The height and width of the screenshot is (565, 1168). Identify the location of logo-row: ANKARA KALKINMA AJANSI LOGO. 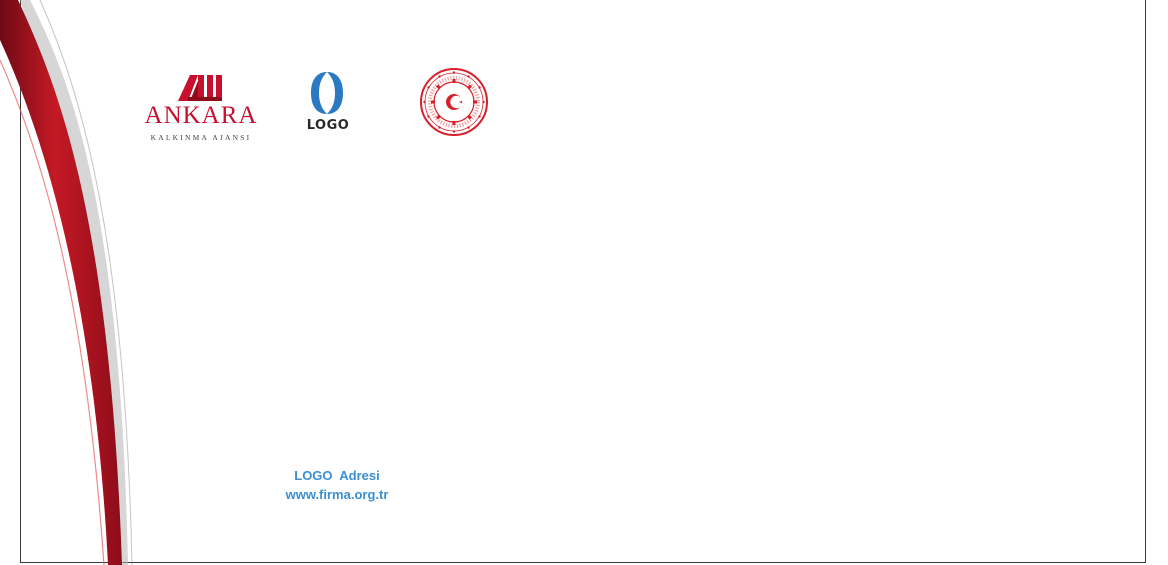
(330, 110).